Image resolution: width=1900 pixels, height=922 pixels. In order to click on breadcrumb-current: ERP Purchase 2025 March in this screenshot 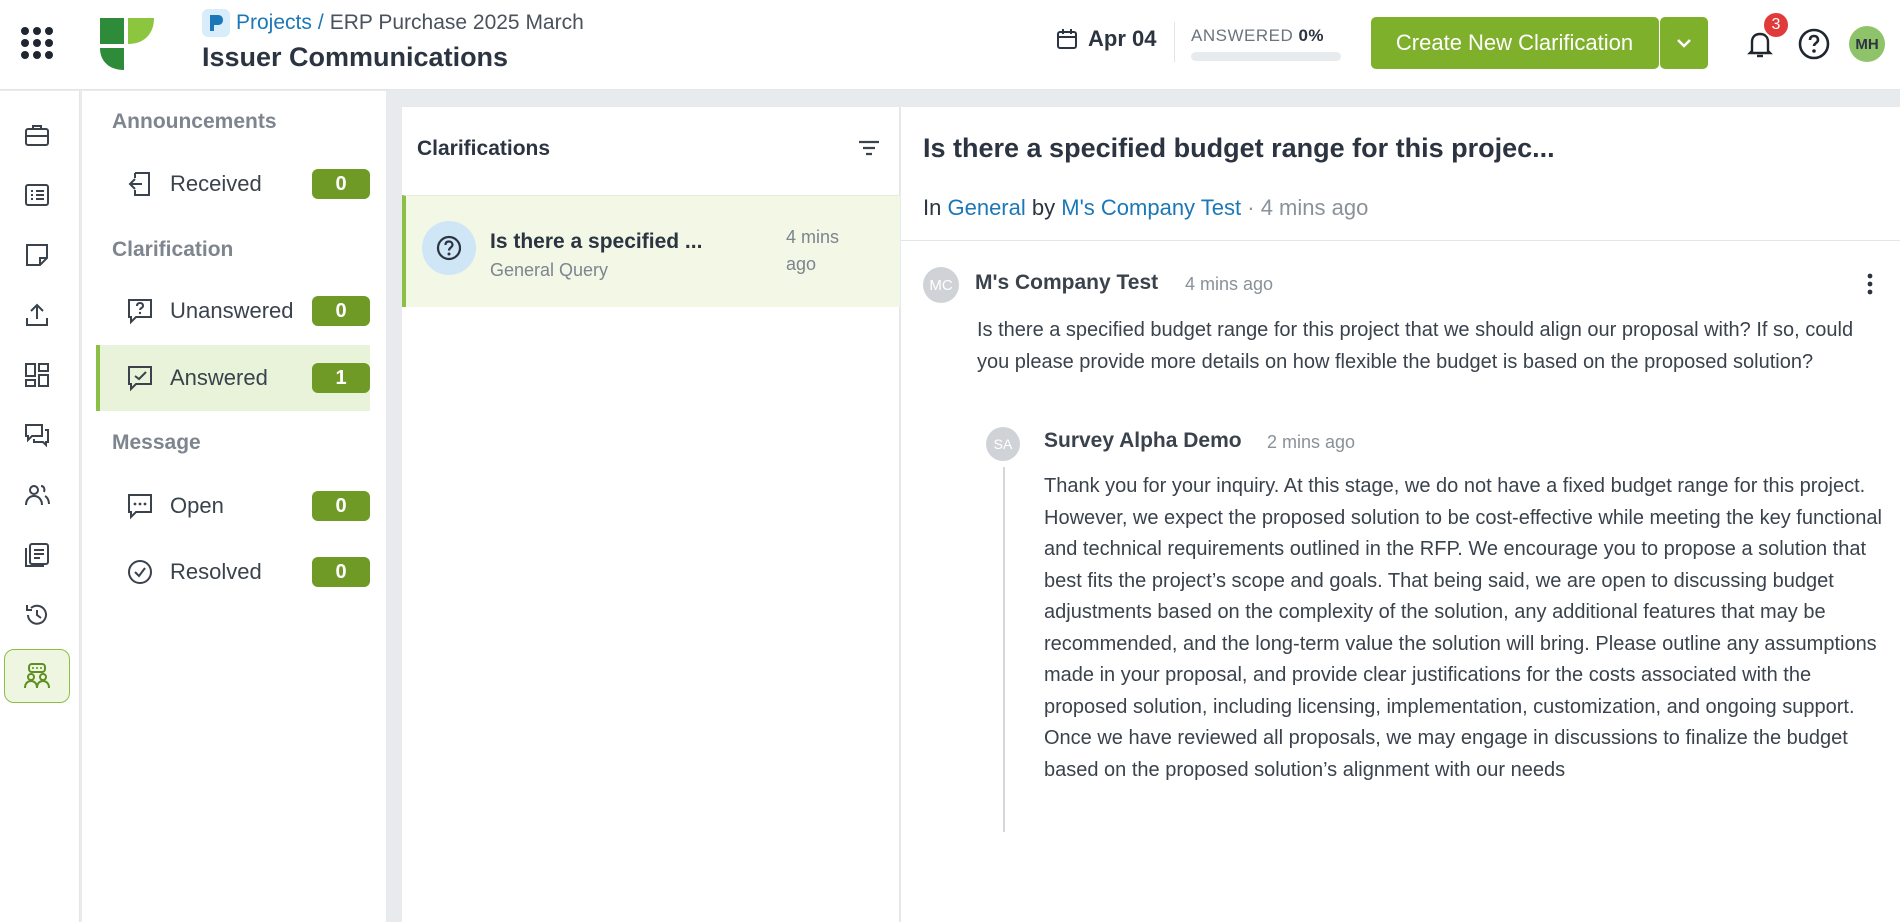, I will do `click(456, 22)`.